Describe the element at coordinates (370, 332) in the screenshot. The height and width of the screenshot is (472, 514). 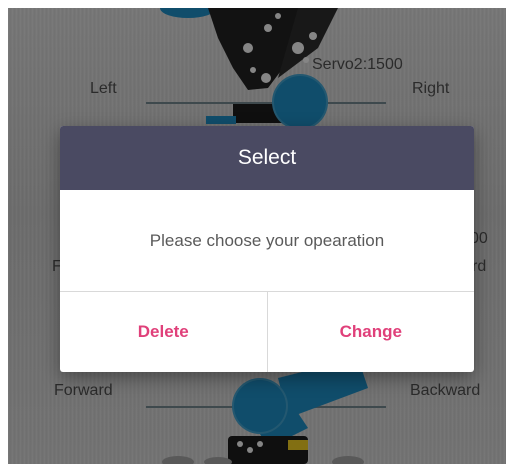
I see `change-button: Change` at that location.